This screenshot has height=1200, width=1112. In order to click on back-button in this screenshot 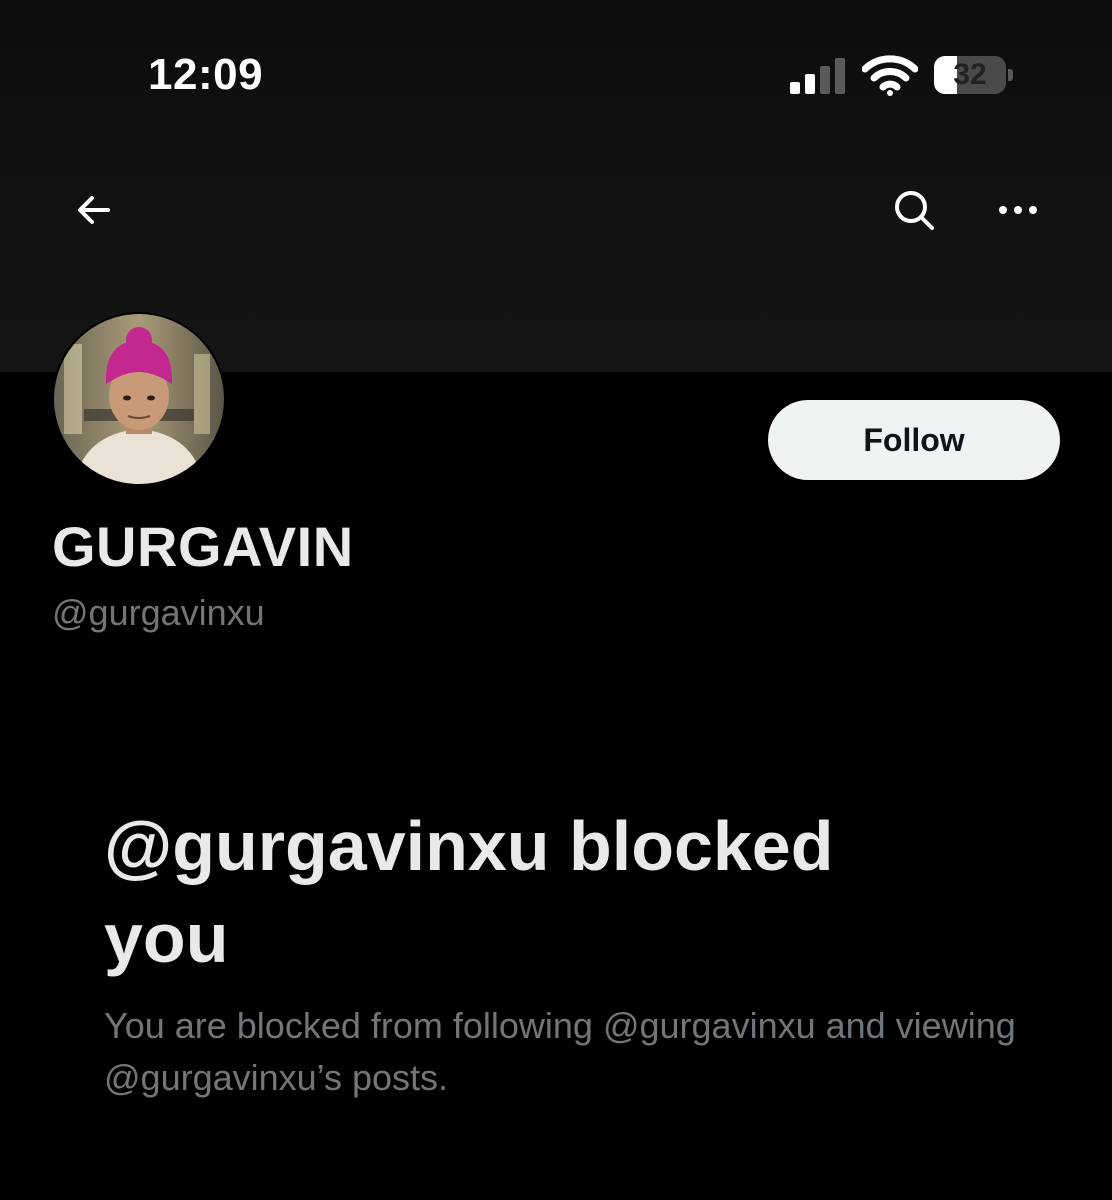, I will do `click(94, 210)`.